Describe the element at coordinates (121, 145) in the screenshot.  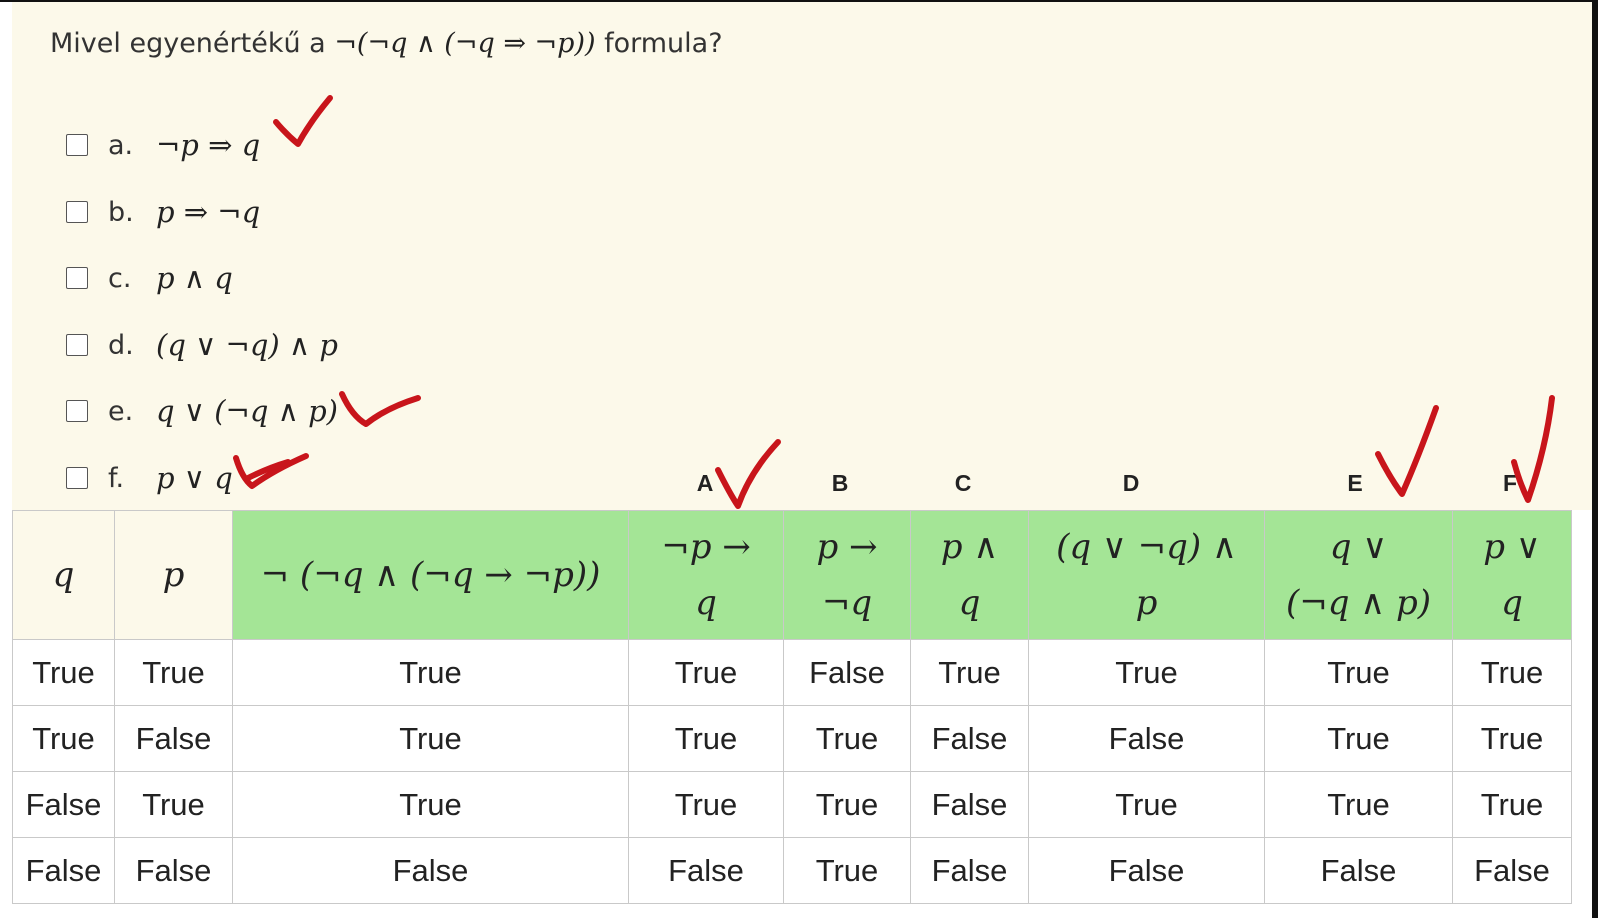
I see `option-a-letter: a.` at that location.